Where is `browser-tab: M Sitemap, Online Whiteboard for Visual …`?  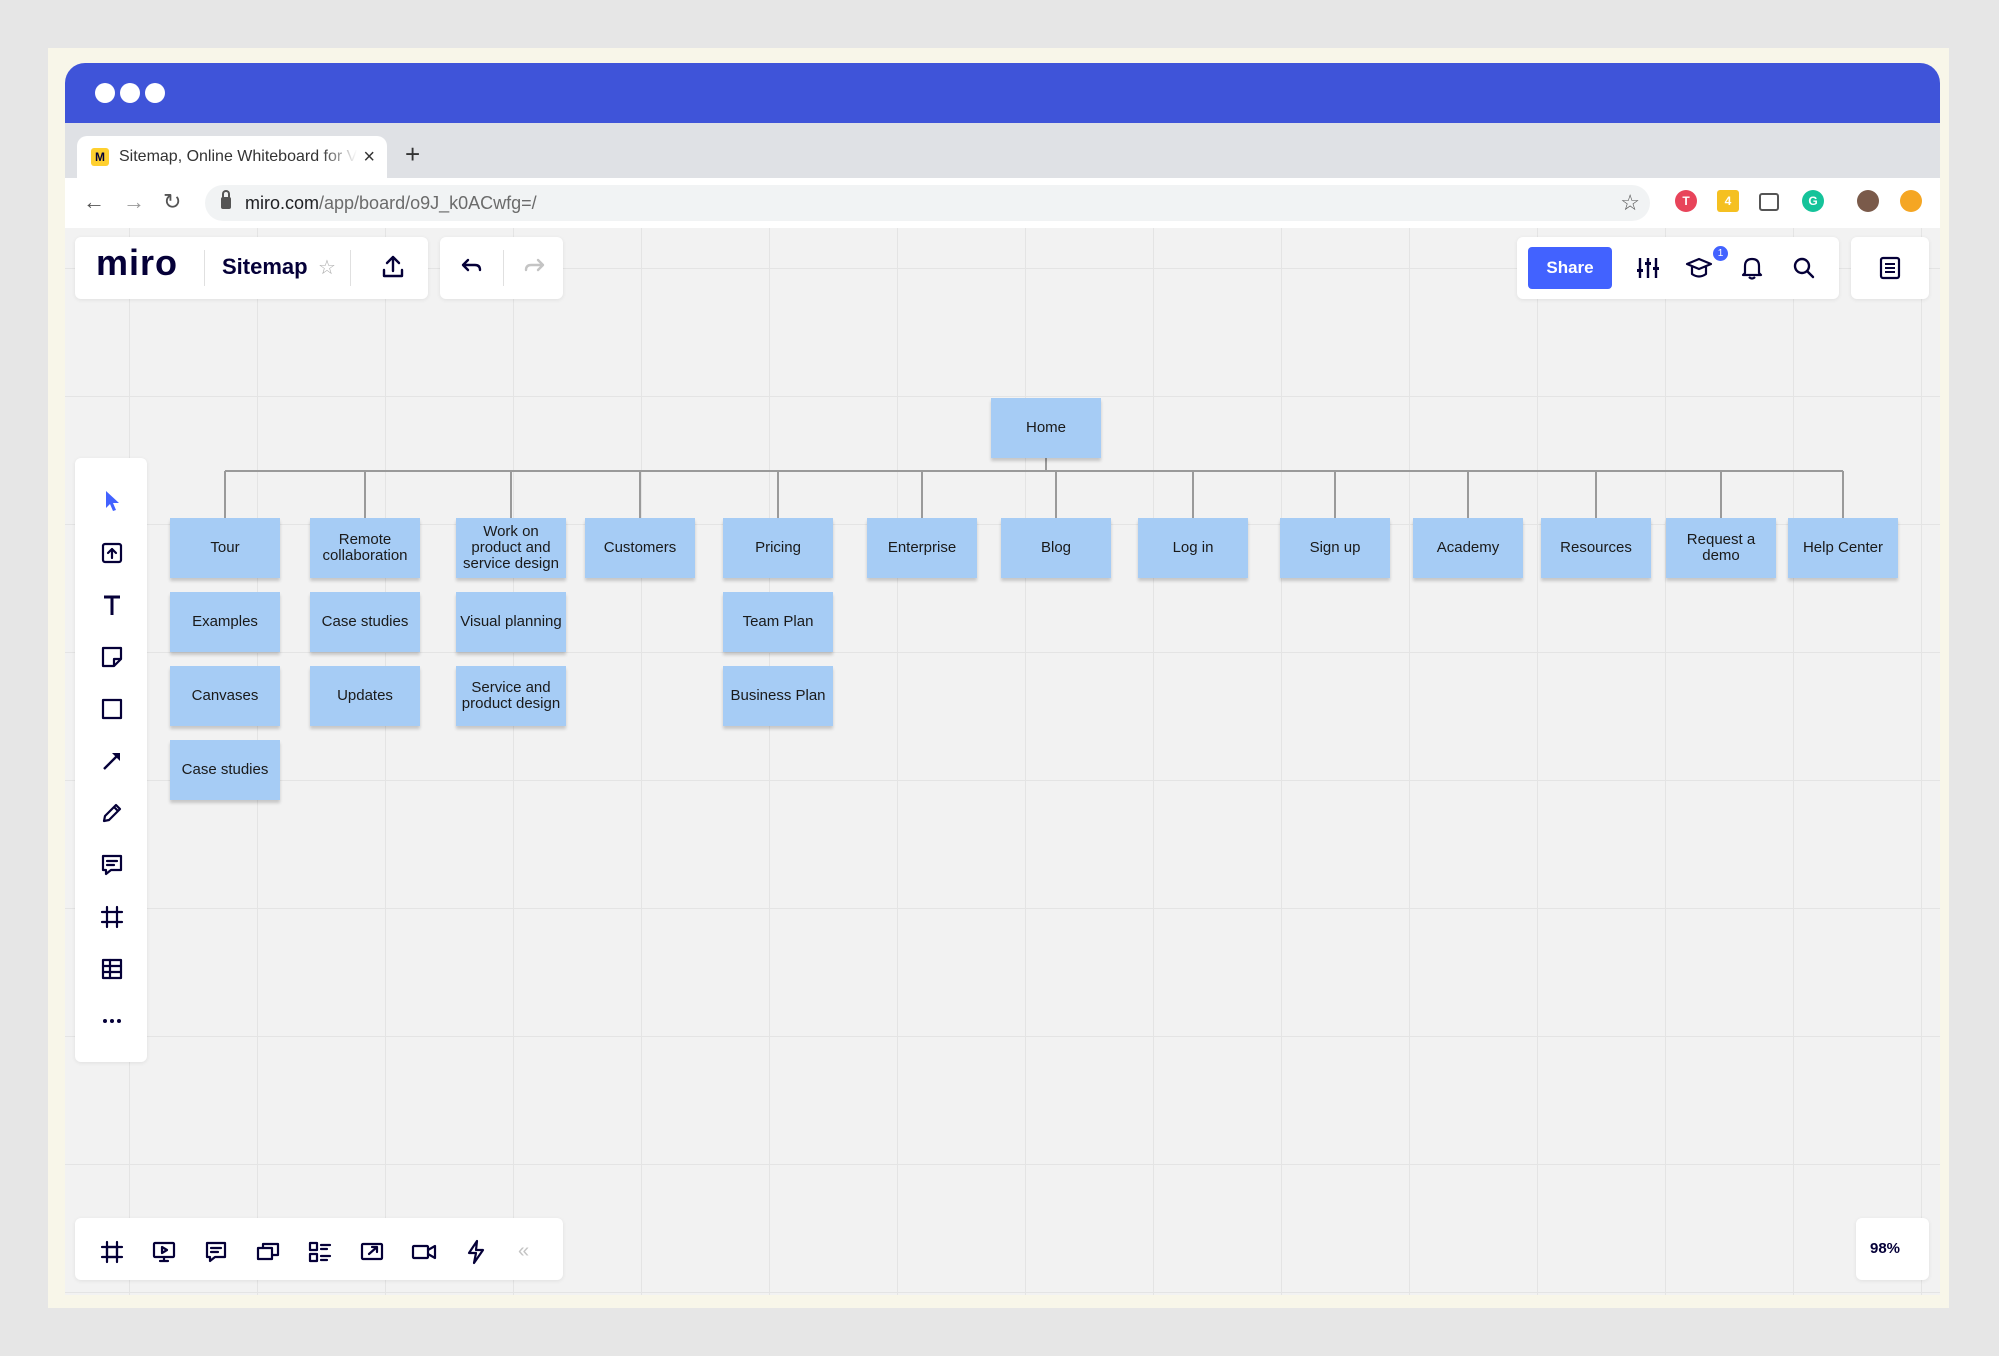 browser-tab: M Sitemap, Online Whiteboard for Visual … is located at coordinates (232, 157).